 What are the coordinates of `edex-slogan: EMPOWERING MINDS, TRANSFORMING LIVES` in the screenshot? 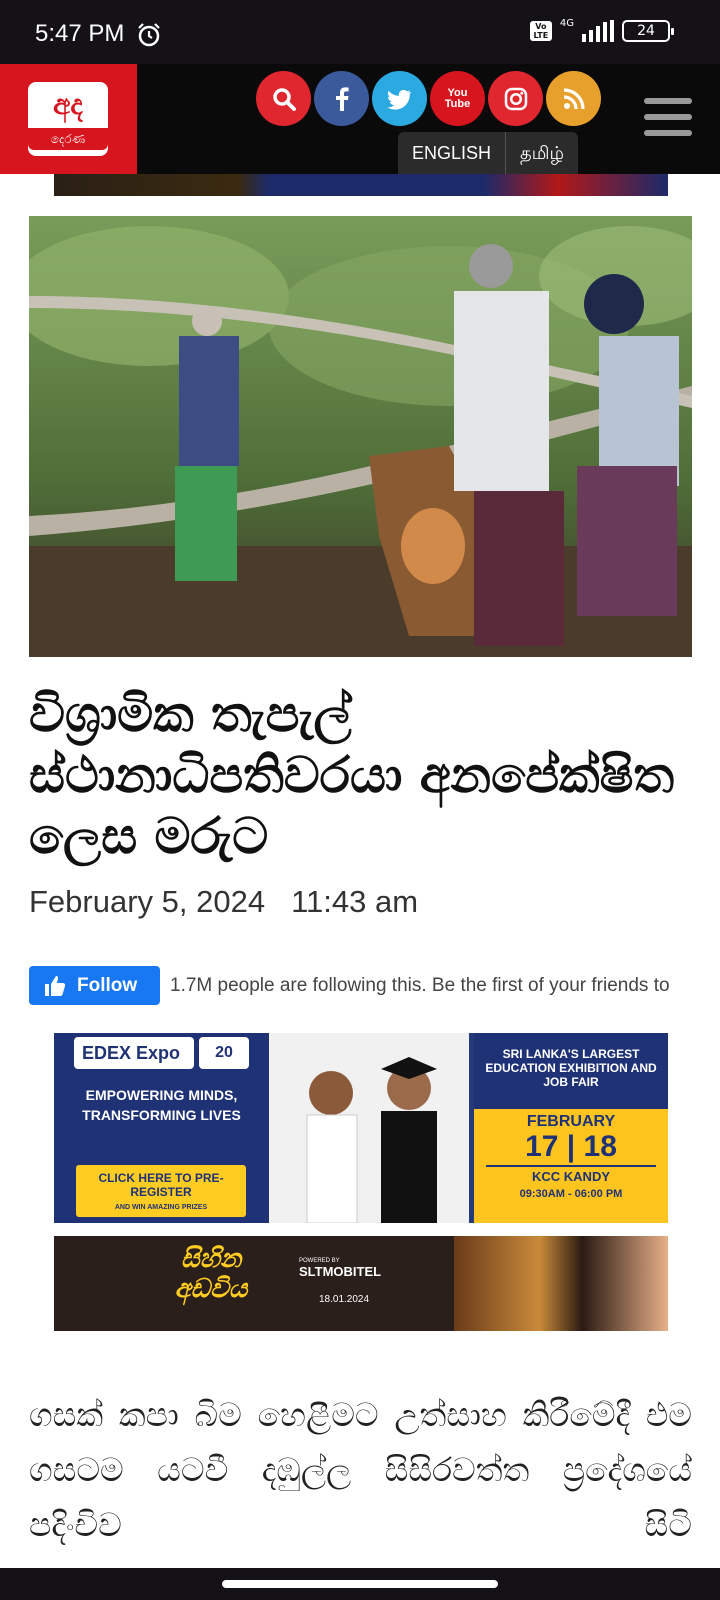 It's located at (161, 1105).